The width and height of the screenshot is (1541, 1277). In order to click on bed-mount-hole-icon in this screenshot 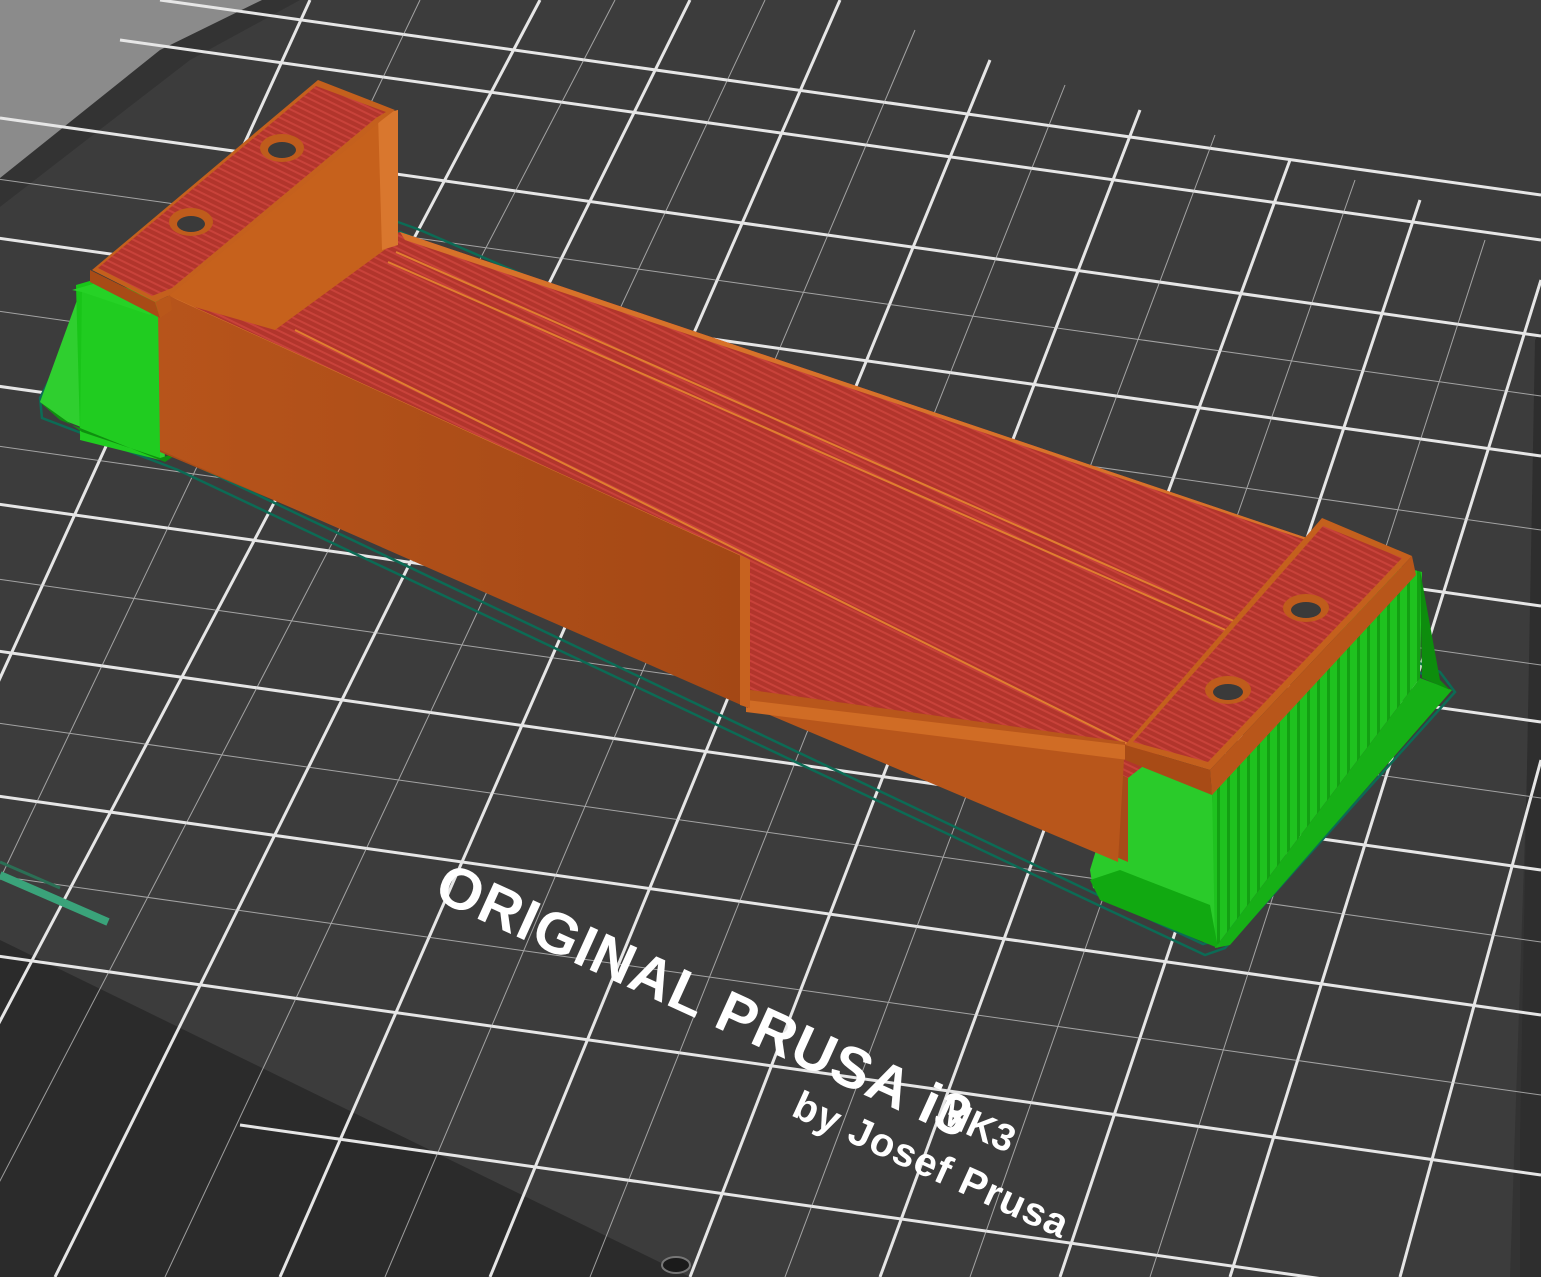, I will do `click(676, 1265)`.